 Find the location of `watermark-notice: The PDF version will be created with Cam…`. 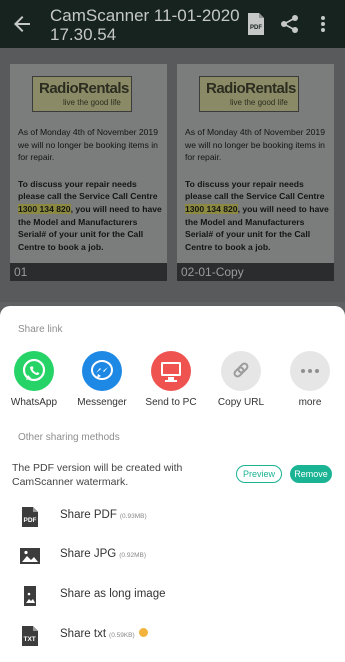

watermark-notice: The PDF version will be created with Cam… is located at coordinates (97, 475).